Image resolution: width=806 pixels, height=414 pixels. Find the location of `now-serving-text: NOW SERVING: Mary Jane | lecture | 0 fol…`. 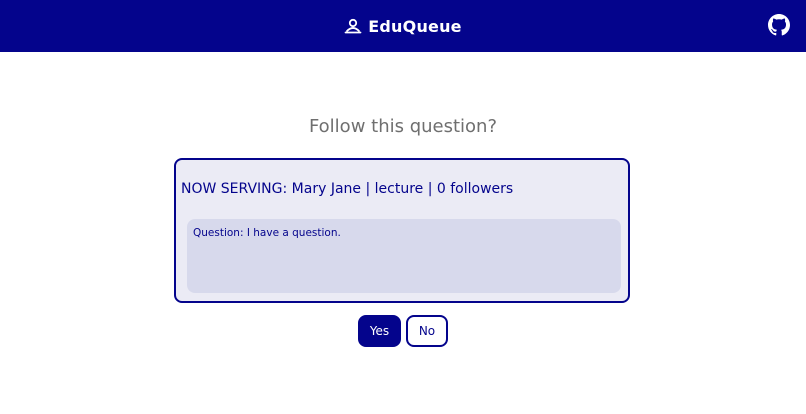

now-serving-text: NOW SERVING: Mary Jane | lecture | 0 fol… is located at coordinates (347, 189).